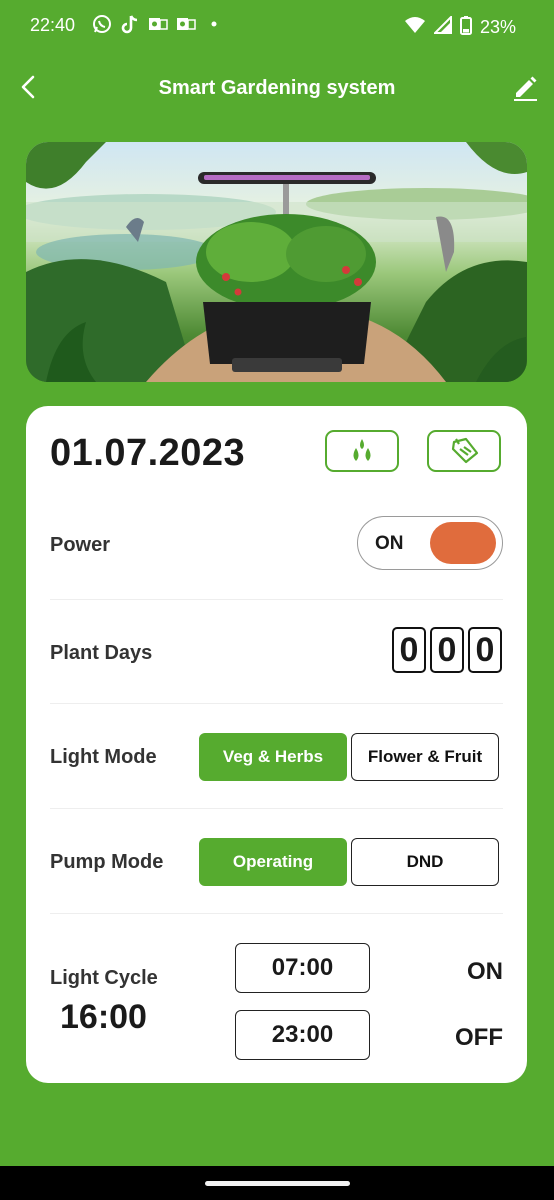 This screenshot has height=1200, width=554. Describe the element at coordinates (497, 27) in the screenshot. I see `battery-percent: 23%` at that location.